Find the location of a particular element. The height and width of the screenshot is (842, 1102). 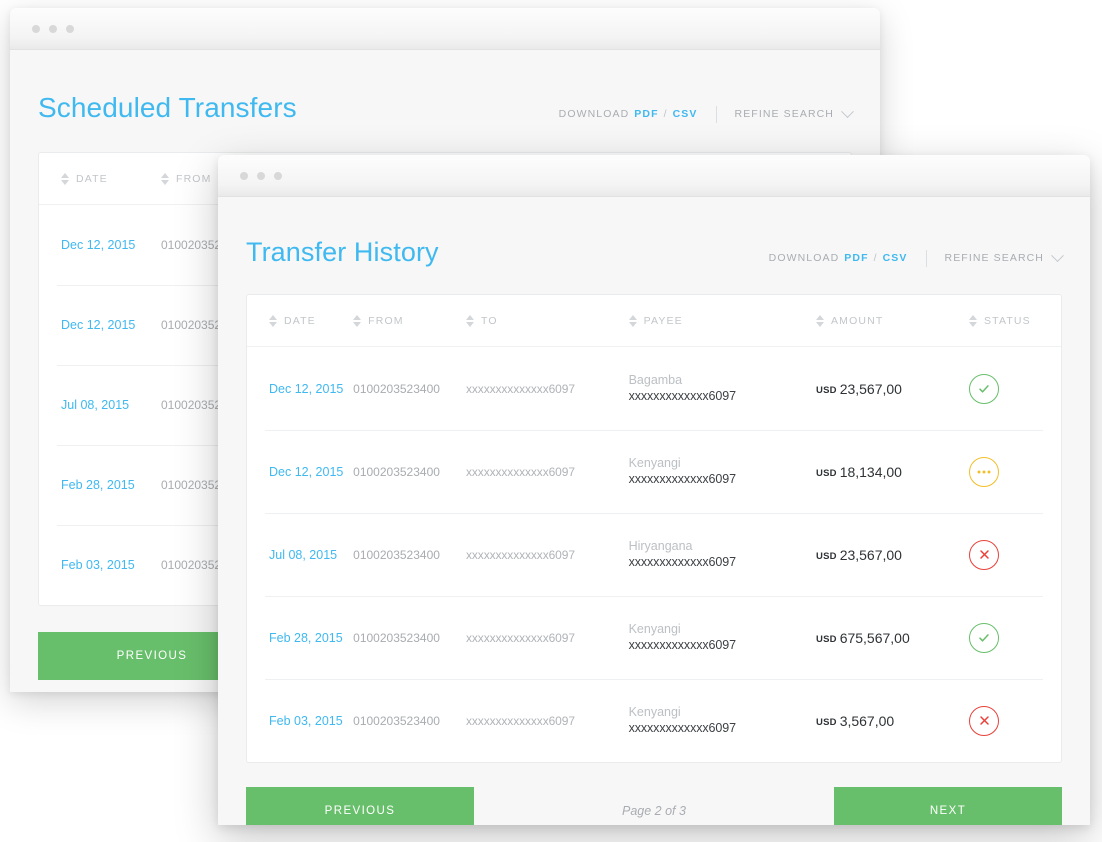

cell-amount: USD 3,567,00 is located at coordinates (892, 721).